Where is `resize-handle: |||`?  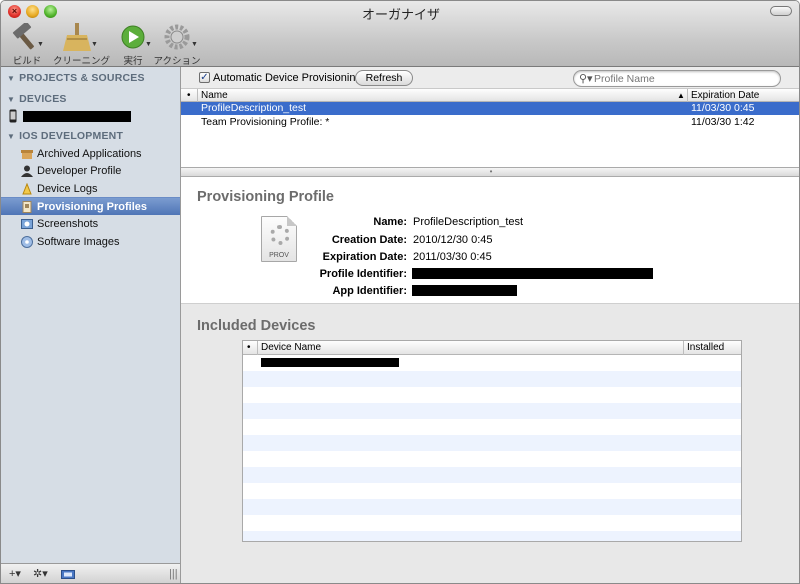
resize-handle: ||| is located at coordinates (173, 574).